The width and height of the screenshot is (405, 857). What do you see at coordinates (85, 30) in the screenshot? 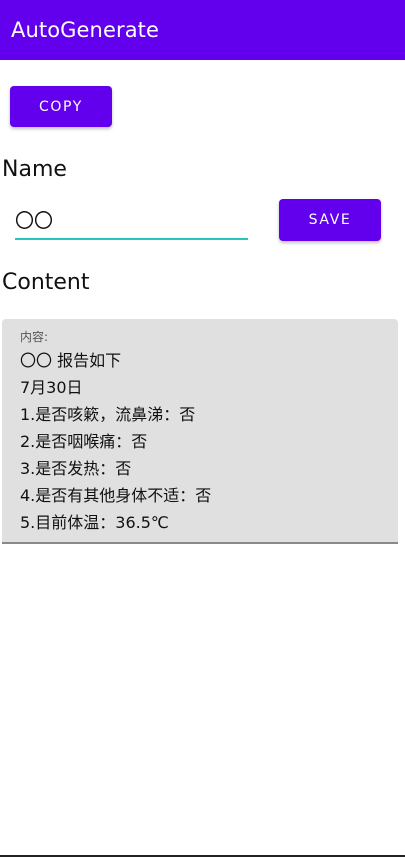
I see `app-title: AutoGenerate` at bounding box center [85, 30].